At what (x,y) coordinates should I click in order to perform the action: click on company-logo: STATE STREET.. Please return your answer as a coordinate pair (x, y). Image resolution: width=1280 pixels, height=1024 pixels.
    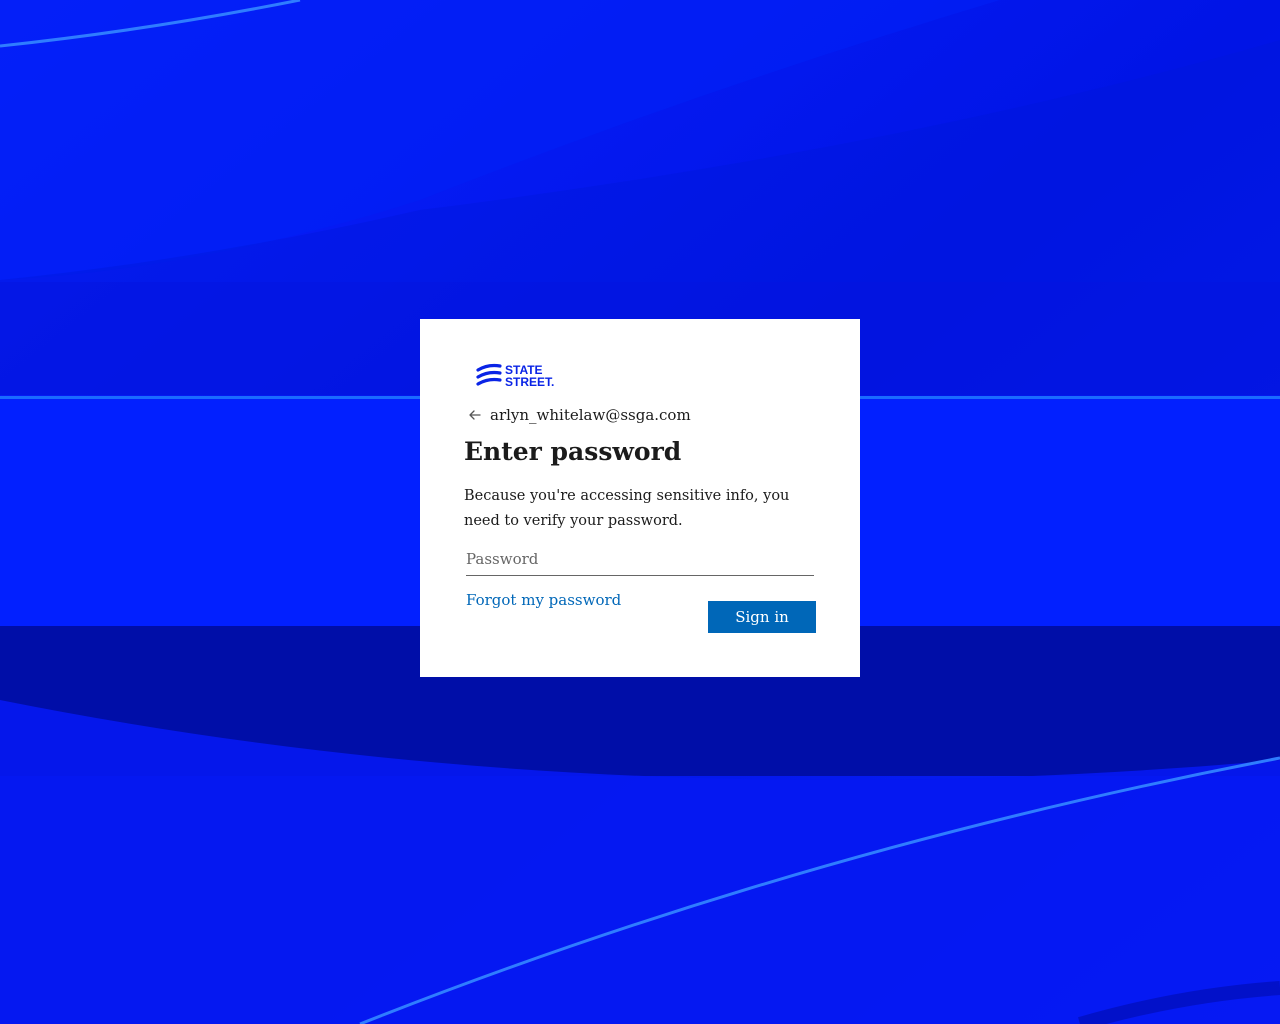
    Looking at the image, I should click on (521, 376).